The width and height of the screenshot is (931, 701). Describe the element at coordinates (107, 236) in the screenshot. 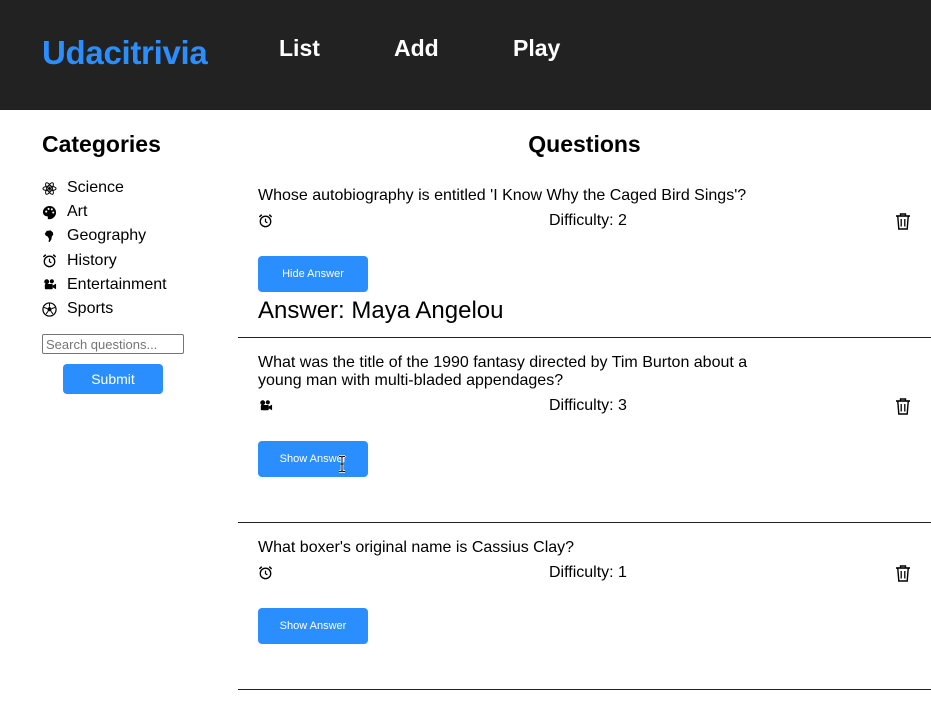

I see `category-label: Geography` at that location.